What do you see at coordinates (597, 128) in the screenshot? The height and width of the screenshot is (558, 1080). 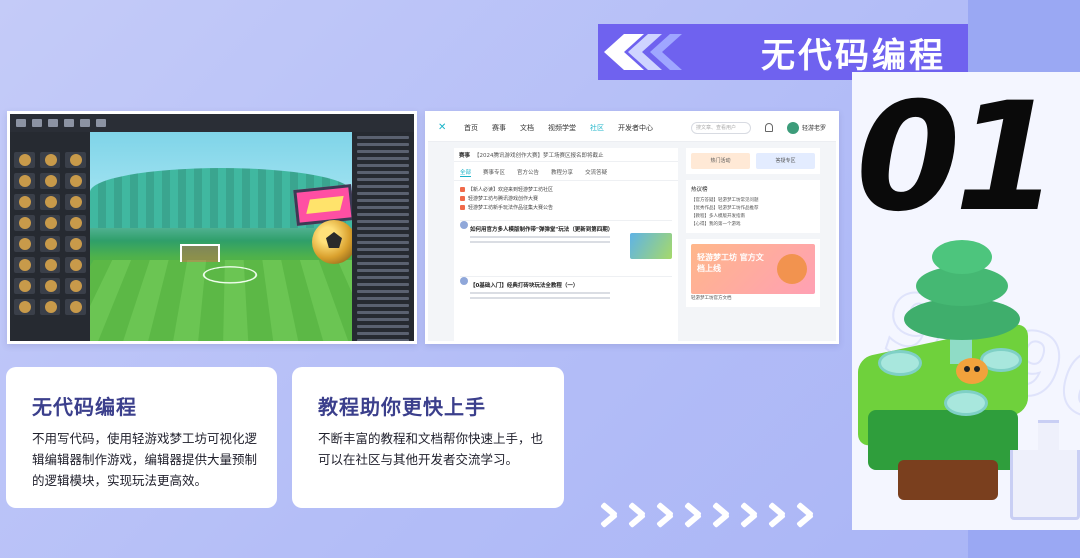 I see `nav-item-community: 社区` at bounding box center [597, 128].